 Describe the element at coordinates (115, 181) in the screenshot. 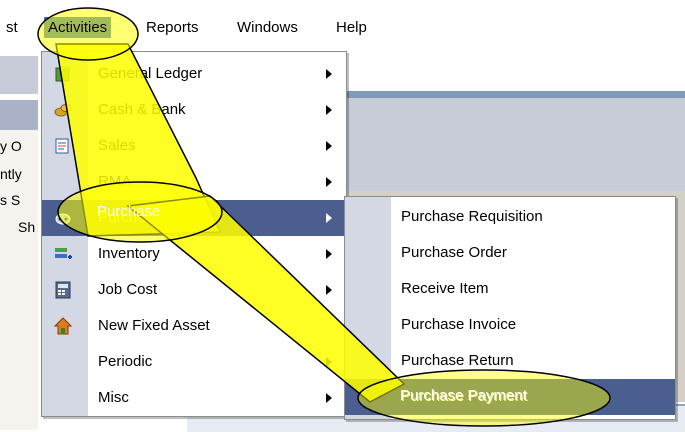

I see `menu-item-label: RMA` at that location.